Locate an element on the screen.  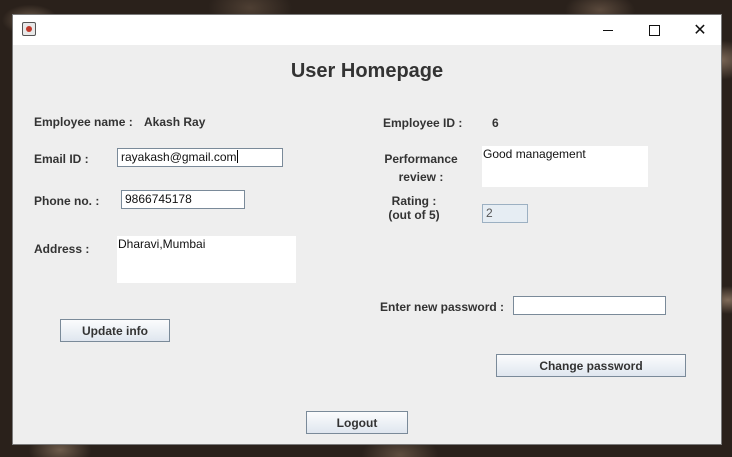
update-info-button: Update info is located at coordinates (115, 330).